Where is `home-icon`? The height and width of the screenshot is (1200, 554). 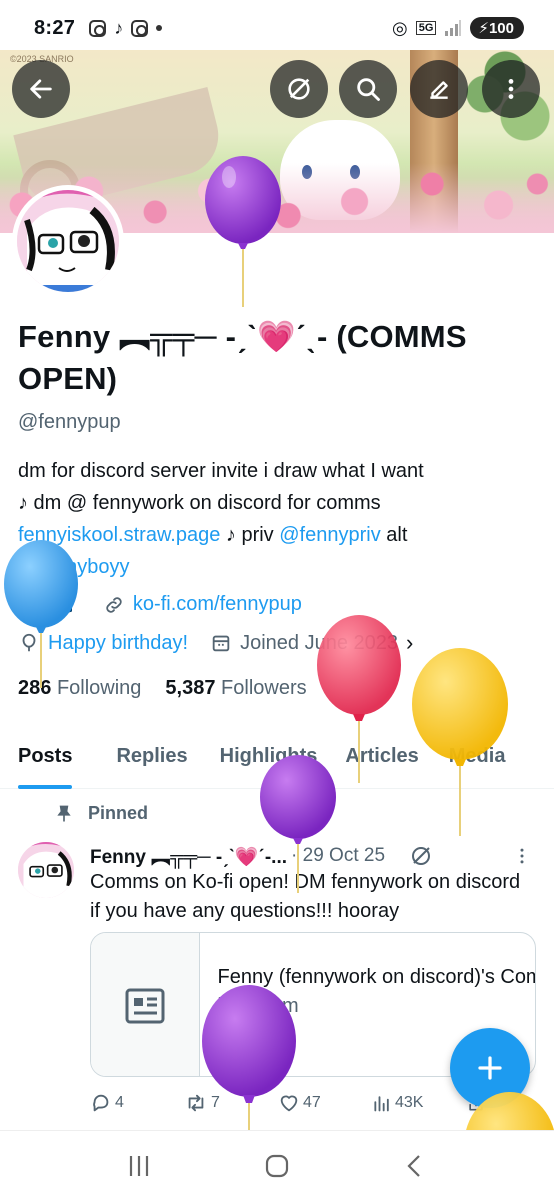 home-icon is located at coordinates (277, 1166).